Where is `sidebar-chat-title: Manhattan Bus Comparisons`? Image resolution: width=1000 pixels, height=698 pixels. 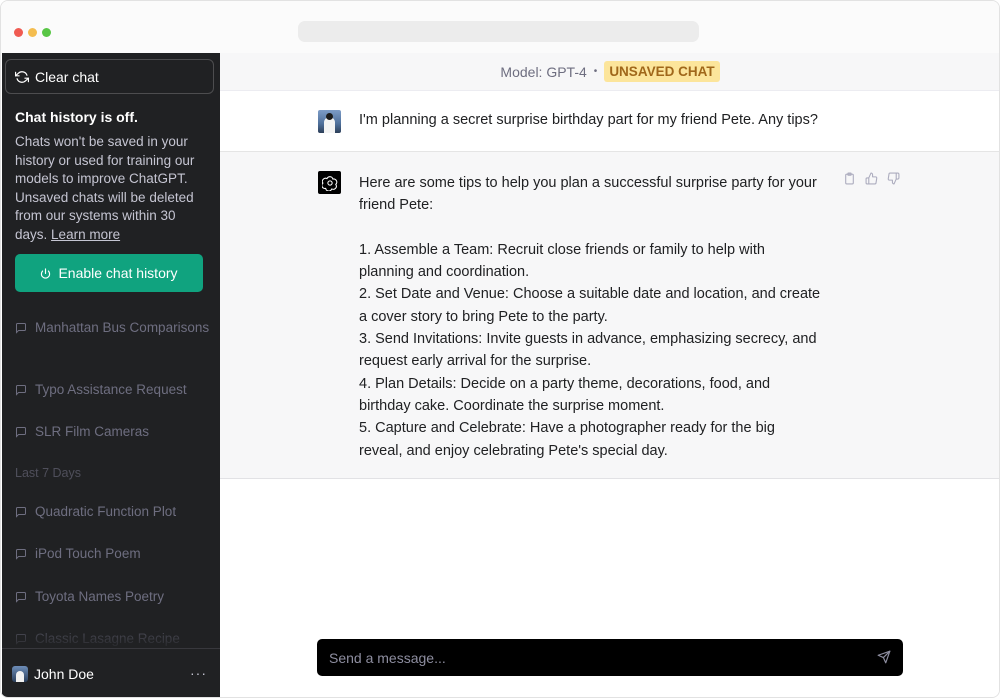
sidebar-chat-title: Manhattan Bus Comparisons is located at coordinates (122, 327).